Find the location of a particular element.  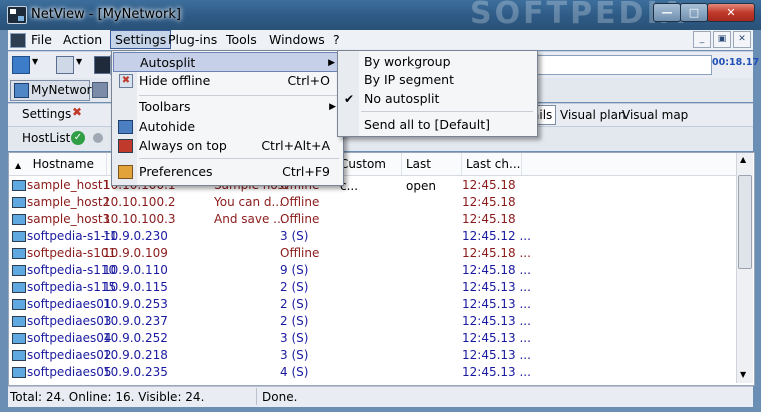

column-header-last-open: Last open is located at coordinates (432, 173).